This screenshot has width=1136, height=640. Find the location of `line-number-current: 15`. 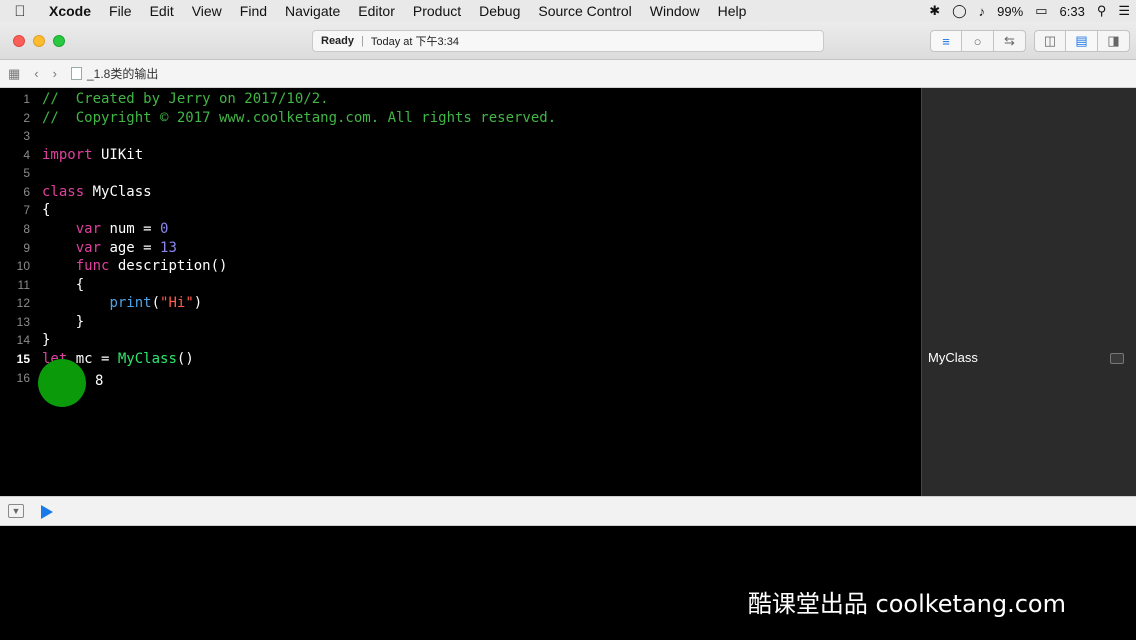

line-number-current: 15 is located at coordinates (23, 359).